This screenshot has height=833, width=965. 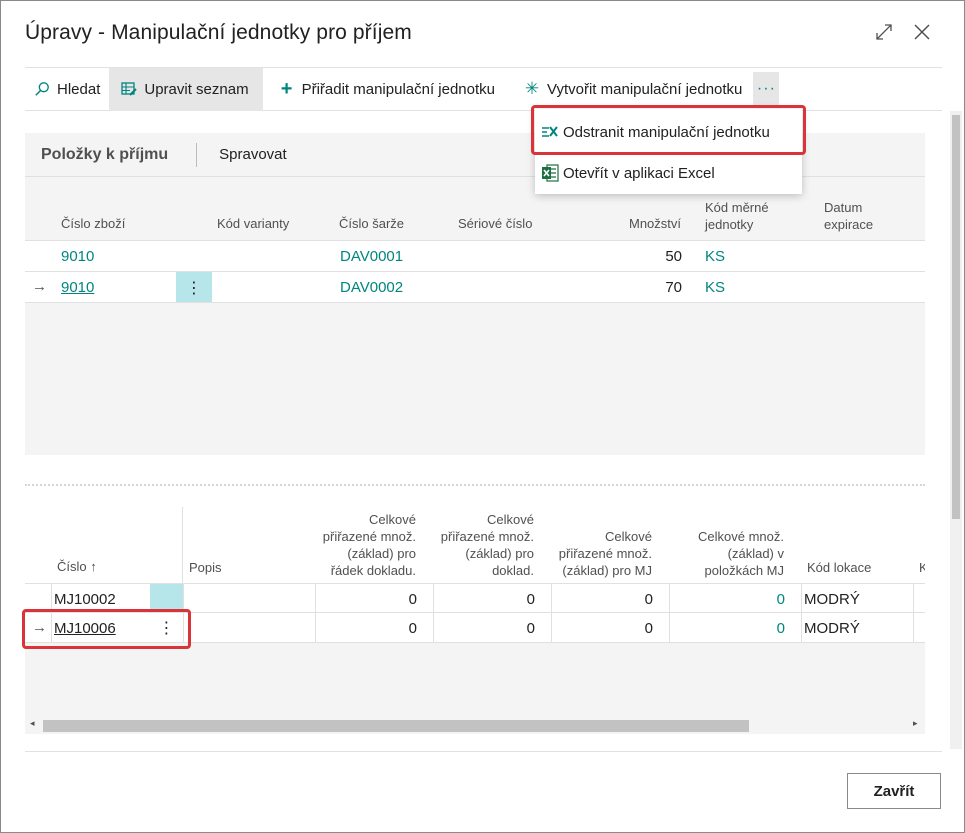 I want to click on assign-label: Přiřadit manipulační jednotku, so click(x=398, y=89).